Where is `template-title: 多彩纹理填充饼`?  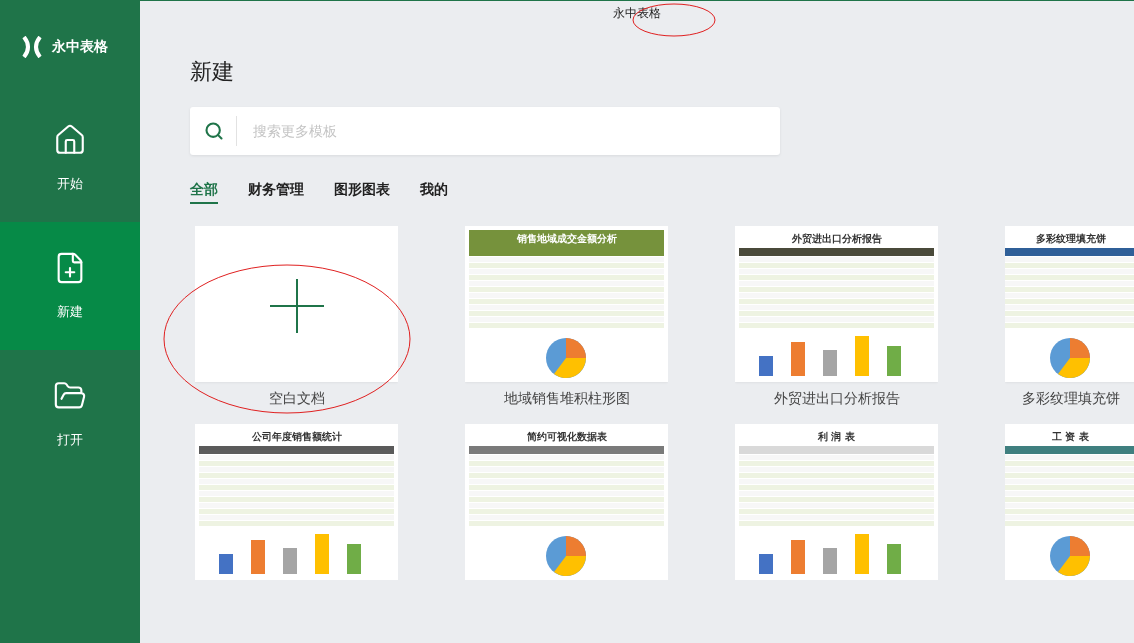
template-title: 多彩纹理填充饼 is located at coordinates (1070, 239).